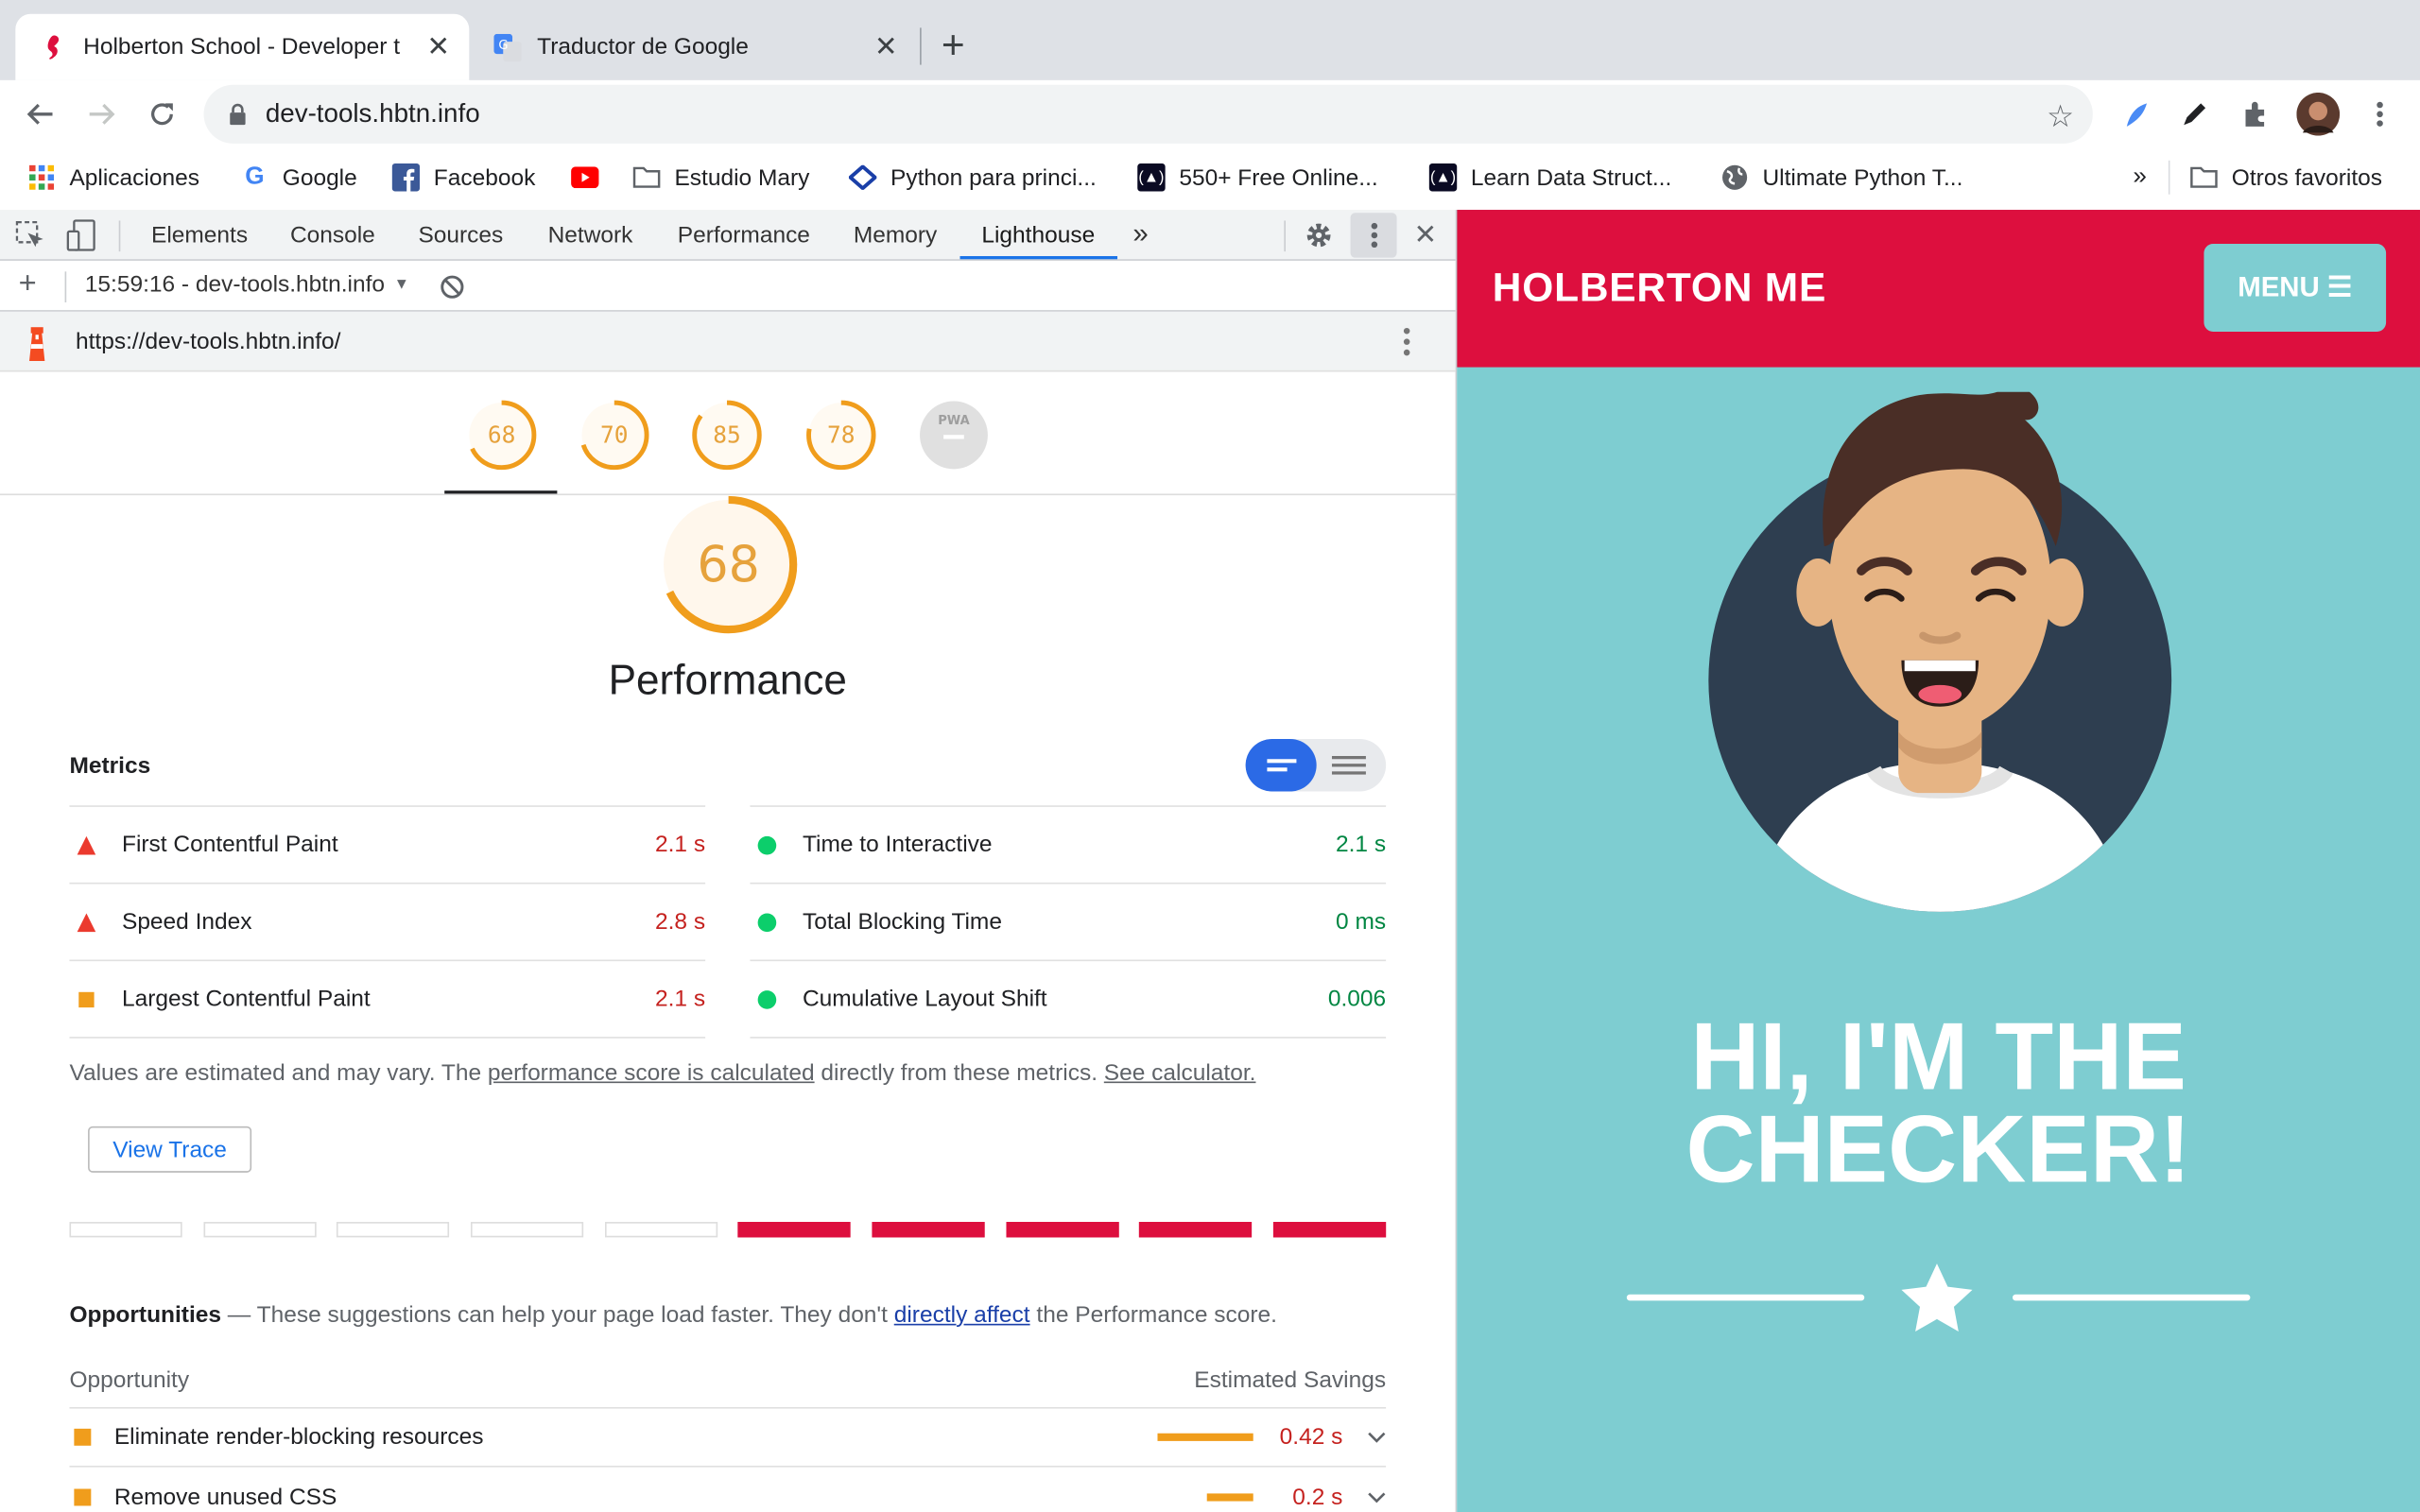  Describe the element at coordinates (895, 235) in the screenshot. I see `devtools-tab-memory: Memory` at that location.